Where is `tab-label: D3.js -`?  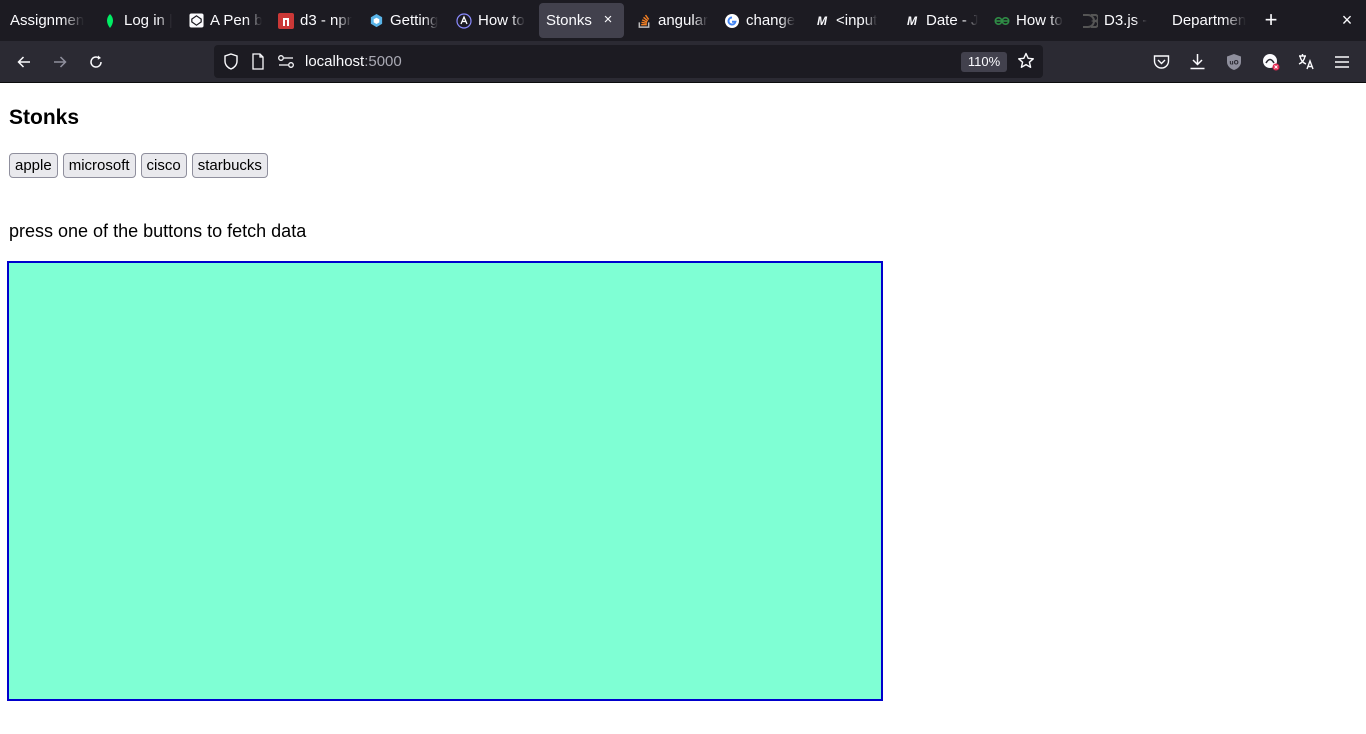
tab-label: D3.js - is located at coordinates (1126, 20).